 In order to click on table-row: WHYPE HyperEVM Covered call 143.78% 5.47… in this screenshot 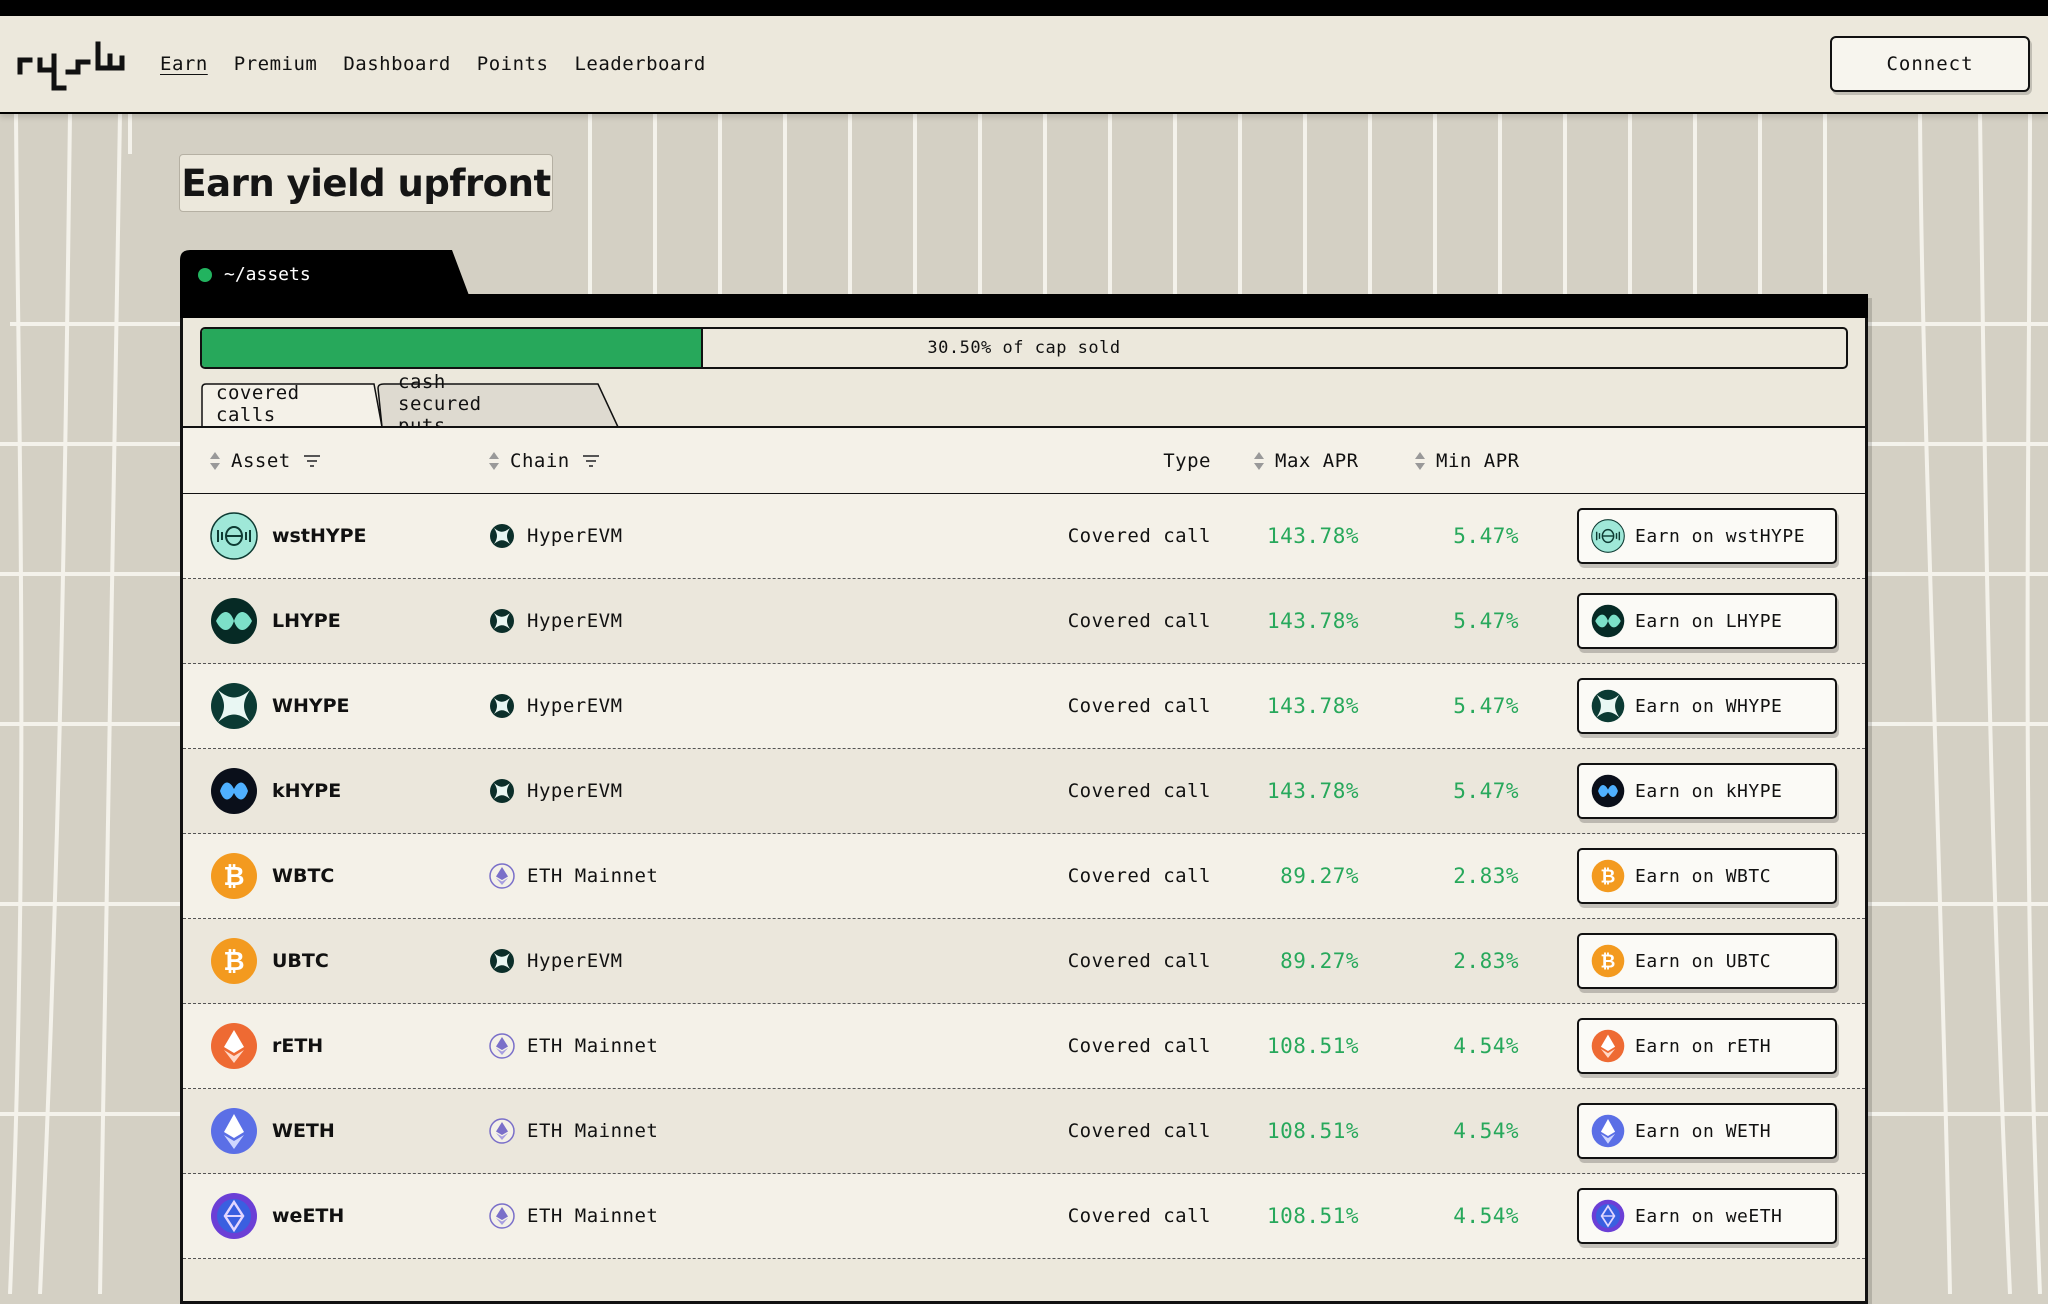, I will do `click(1024, 706)`.